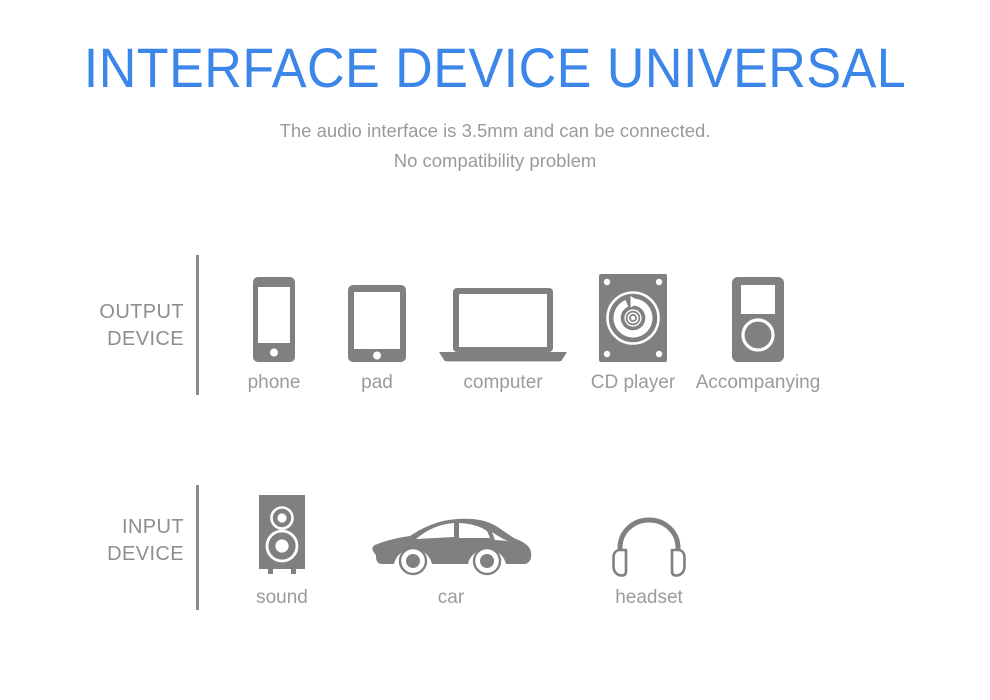 The width and height of the screenshot is (990, 700). What do you see at coordinates (282, 597) in the screenshot?
I see `sound-caption: sound` at bounding box center [282, 597].